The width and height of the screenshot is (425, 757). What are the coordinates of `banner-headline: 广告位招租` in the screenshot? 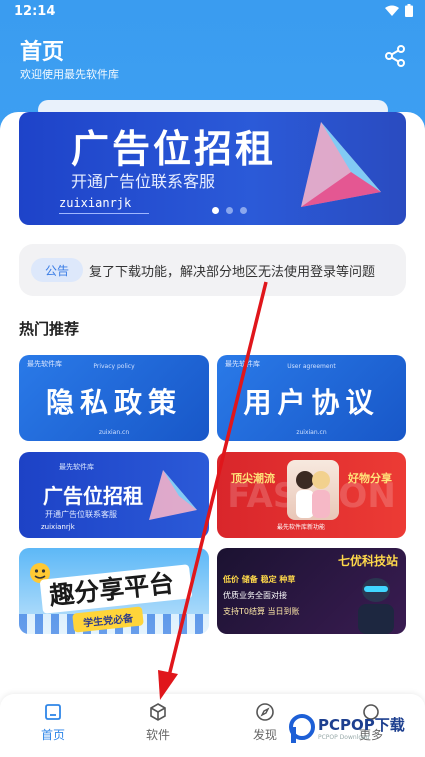 It's located at (174, 149).